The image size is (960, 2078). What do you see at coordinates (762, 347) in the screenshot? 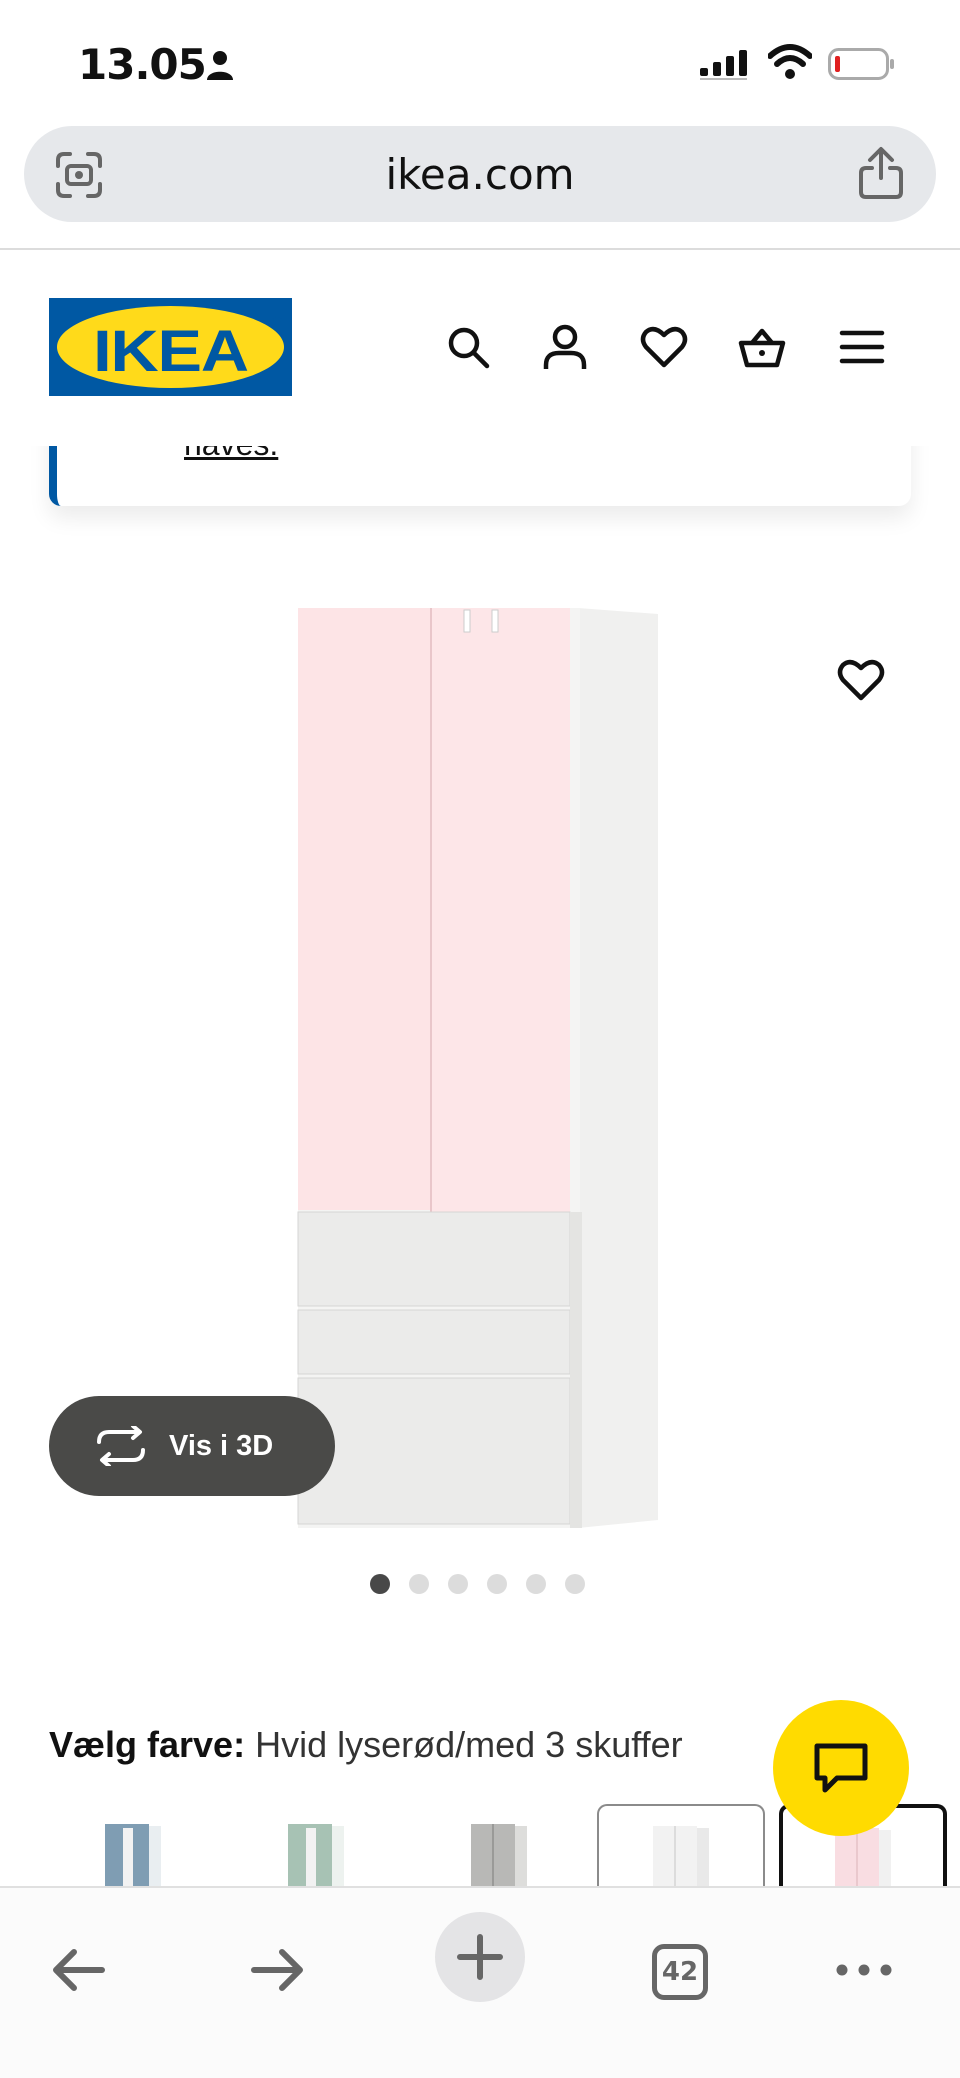
I see `basket-icon` at bounding box center [762, 347].